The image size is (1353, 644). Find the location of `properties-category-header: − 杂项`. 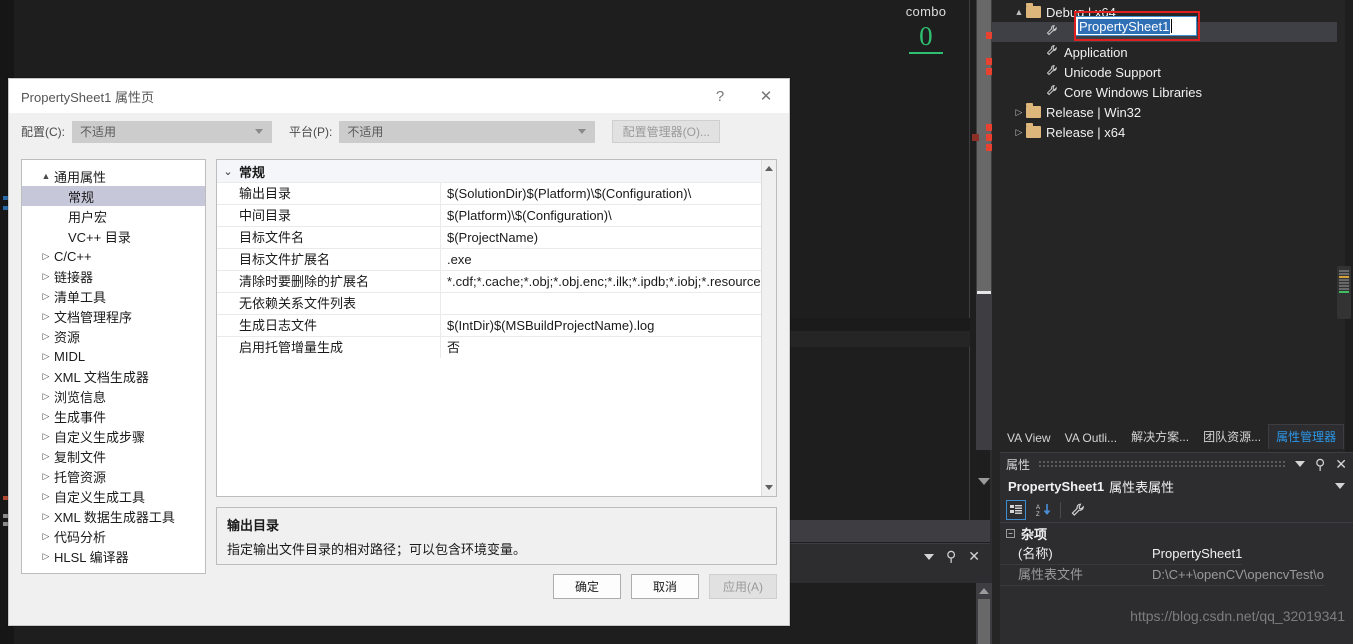

properties-category-header: − 杂项 is located at coordinates (1176, 533).